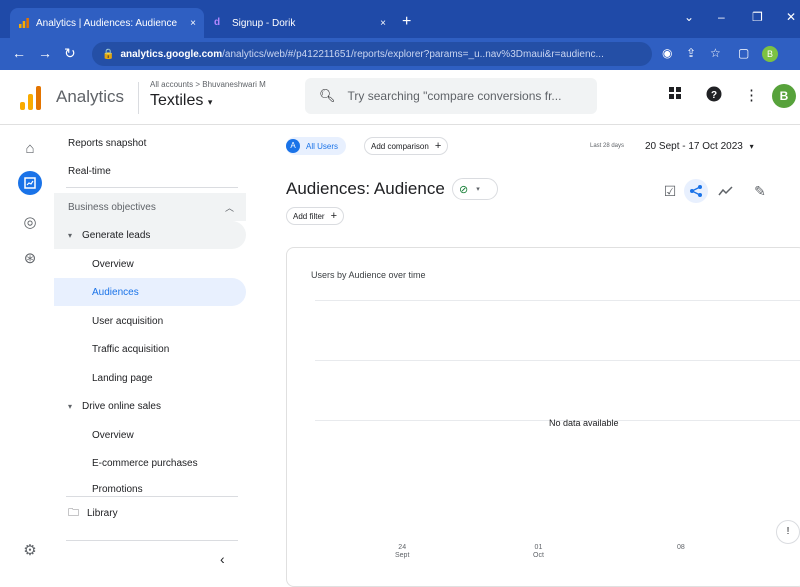 The height and width of the screenshot is (587, 800). Describe the element at coordinates (402, 555) in the screenshot. I see `x-tick-month: Sept` at that location.